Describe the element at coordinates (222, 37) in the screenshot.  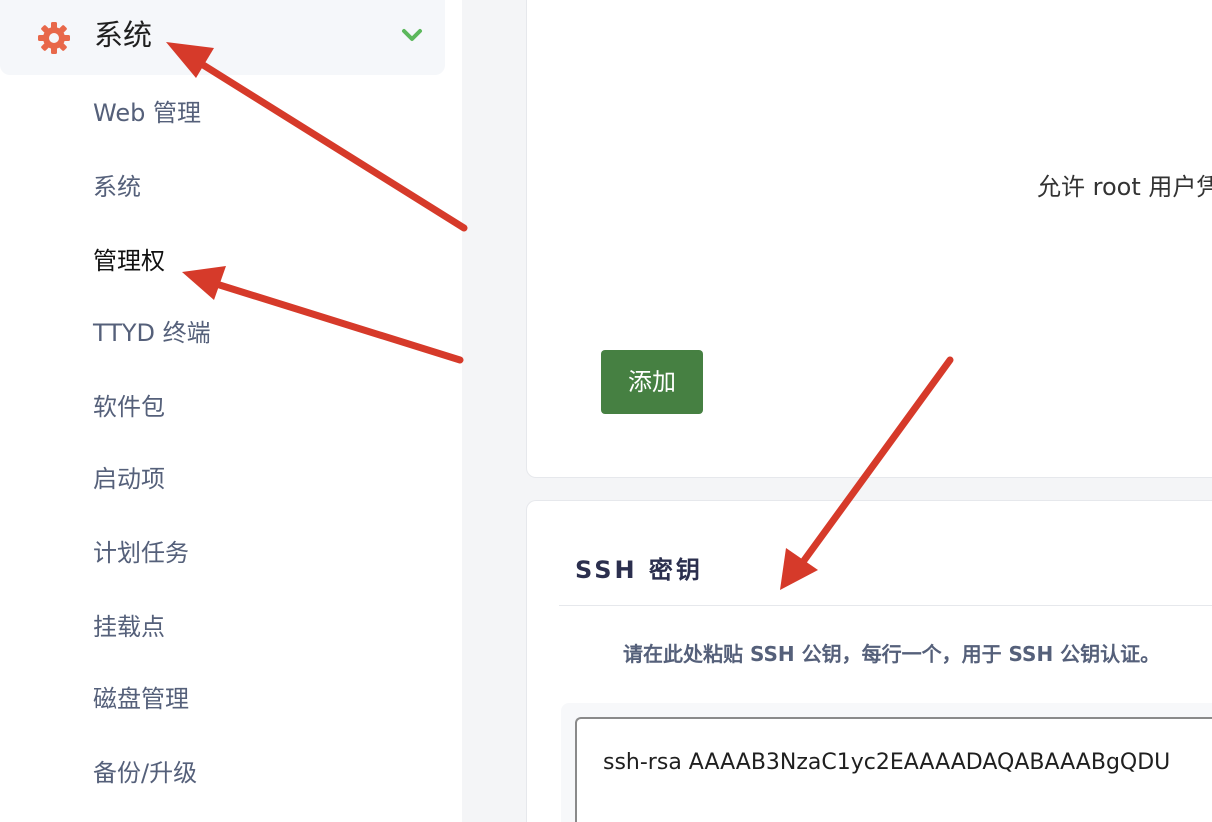
I see `sidebar-menu-system: 系统` at that location.